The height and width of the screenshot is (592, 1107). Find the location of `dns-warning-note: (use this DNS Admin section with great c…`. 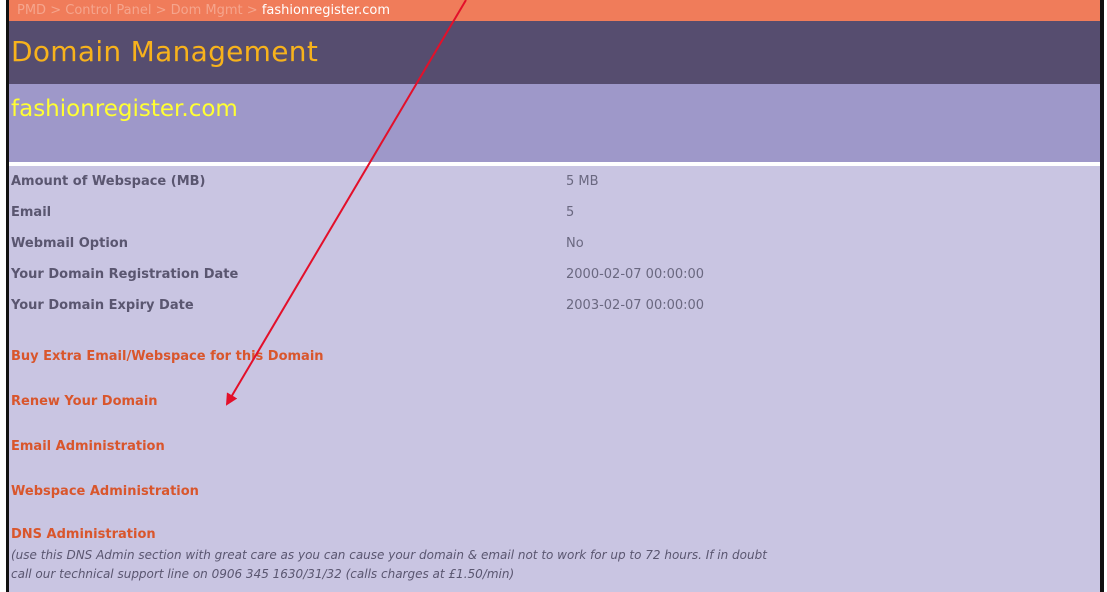

dns-warning-note: (use this DNS Admin section with great c… is located at coordinates (558, 565).